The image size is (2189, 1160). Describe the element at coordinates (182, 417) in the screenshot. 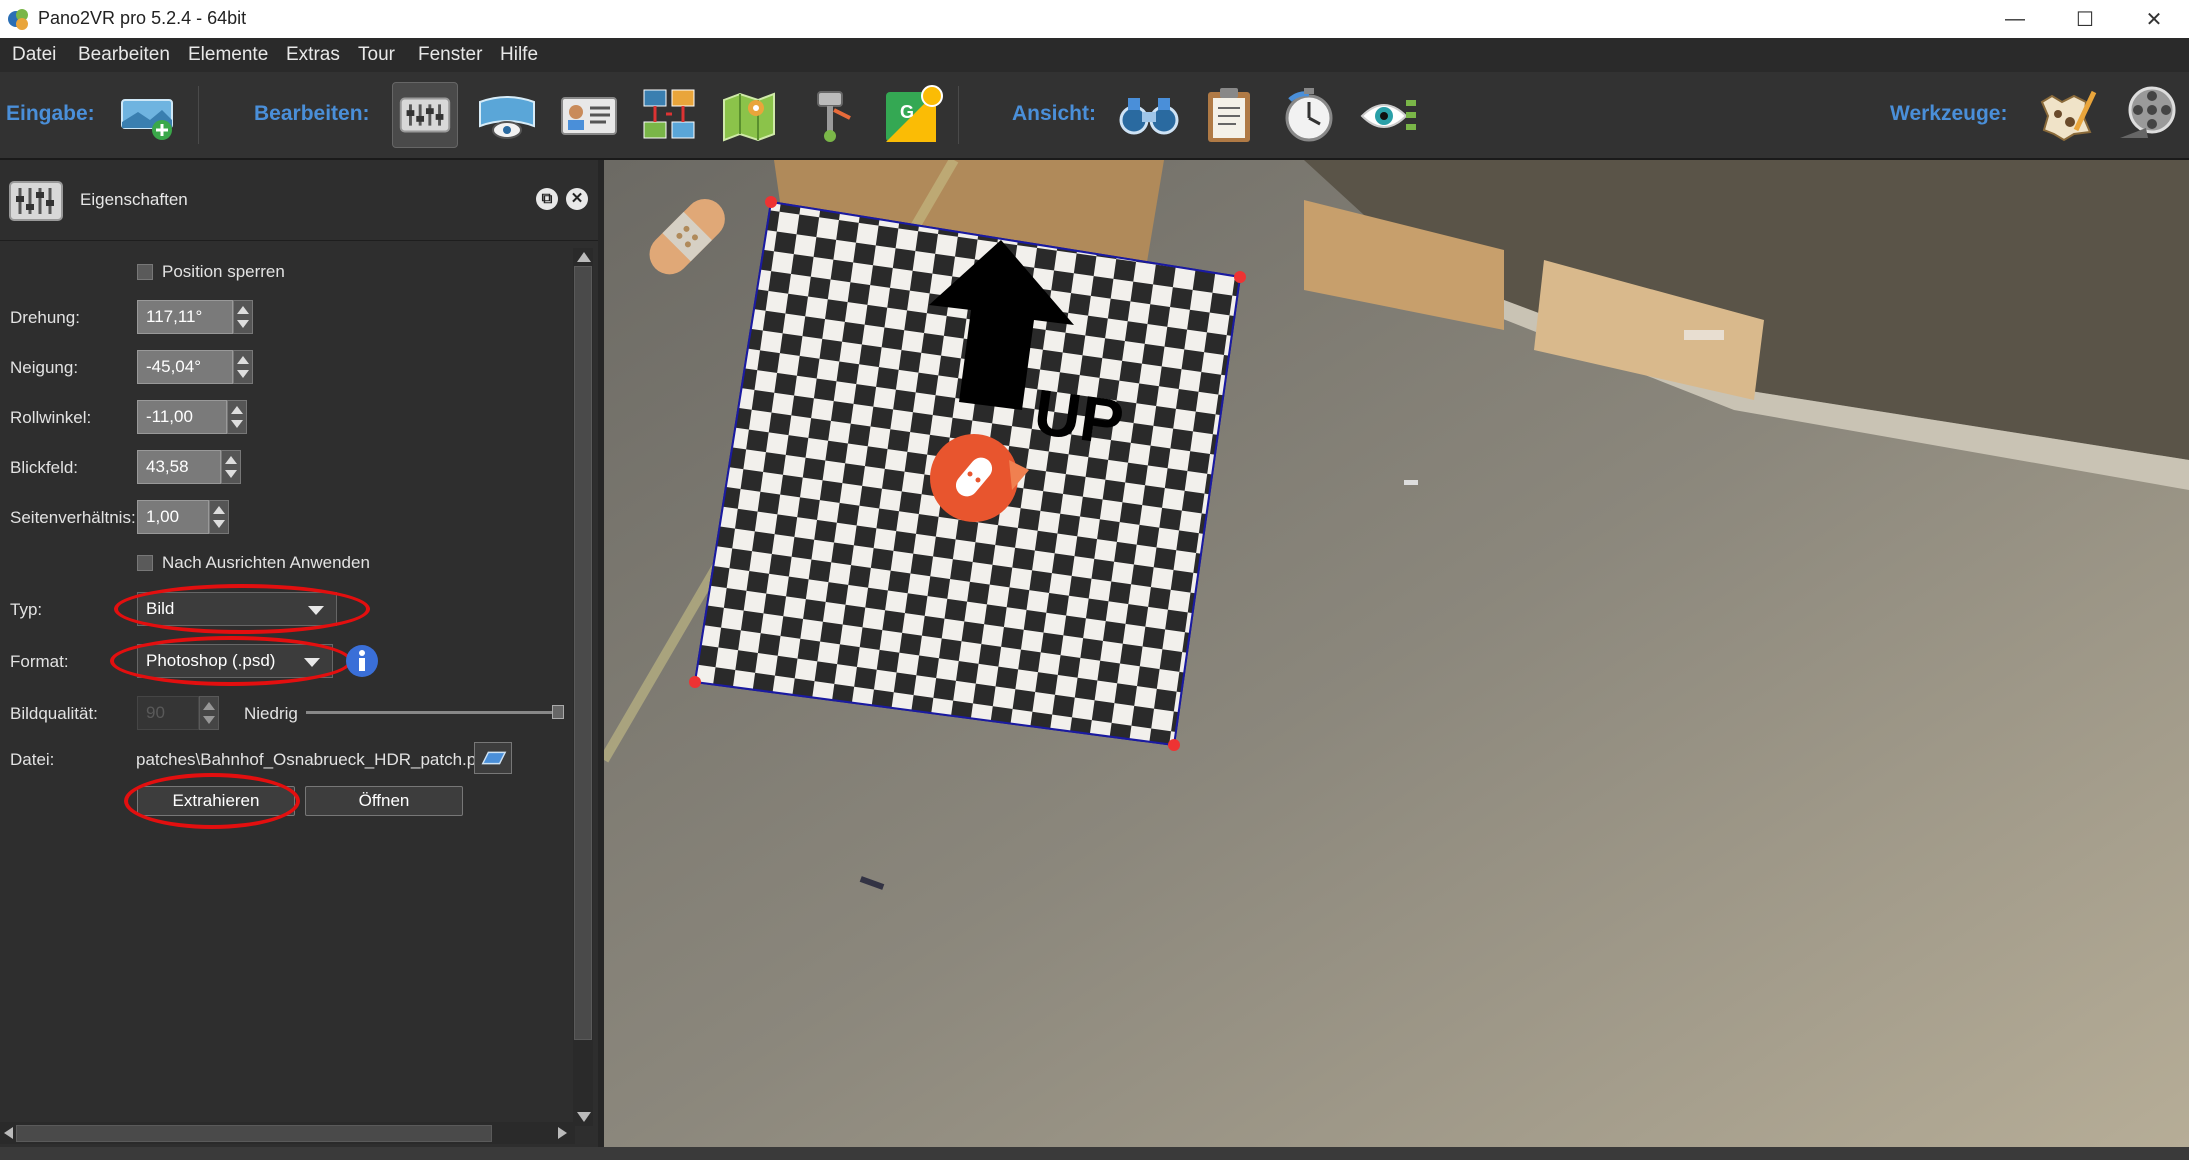

I see `roll-input: -11,00` at that location.